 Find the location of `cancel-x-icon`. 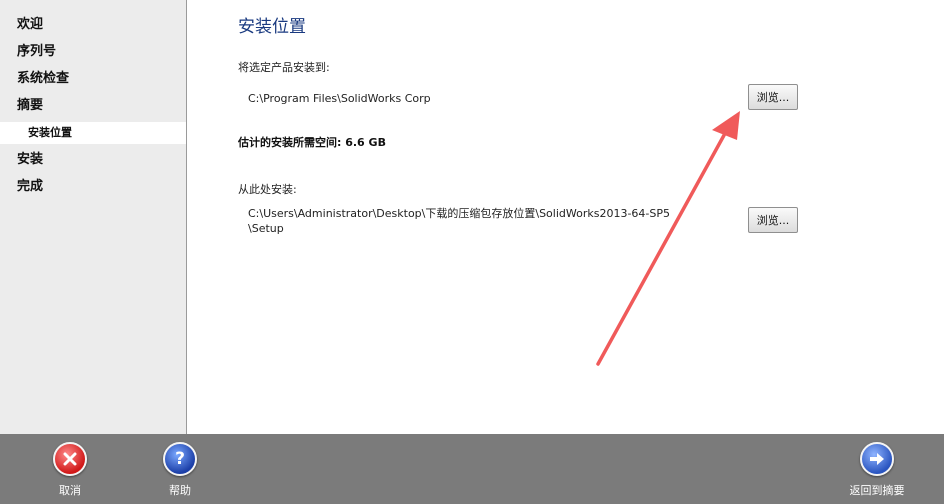

cancel-x-icon is located at coordinates (70, 459).